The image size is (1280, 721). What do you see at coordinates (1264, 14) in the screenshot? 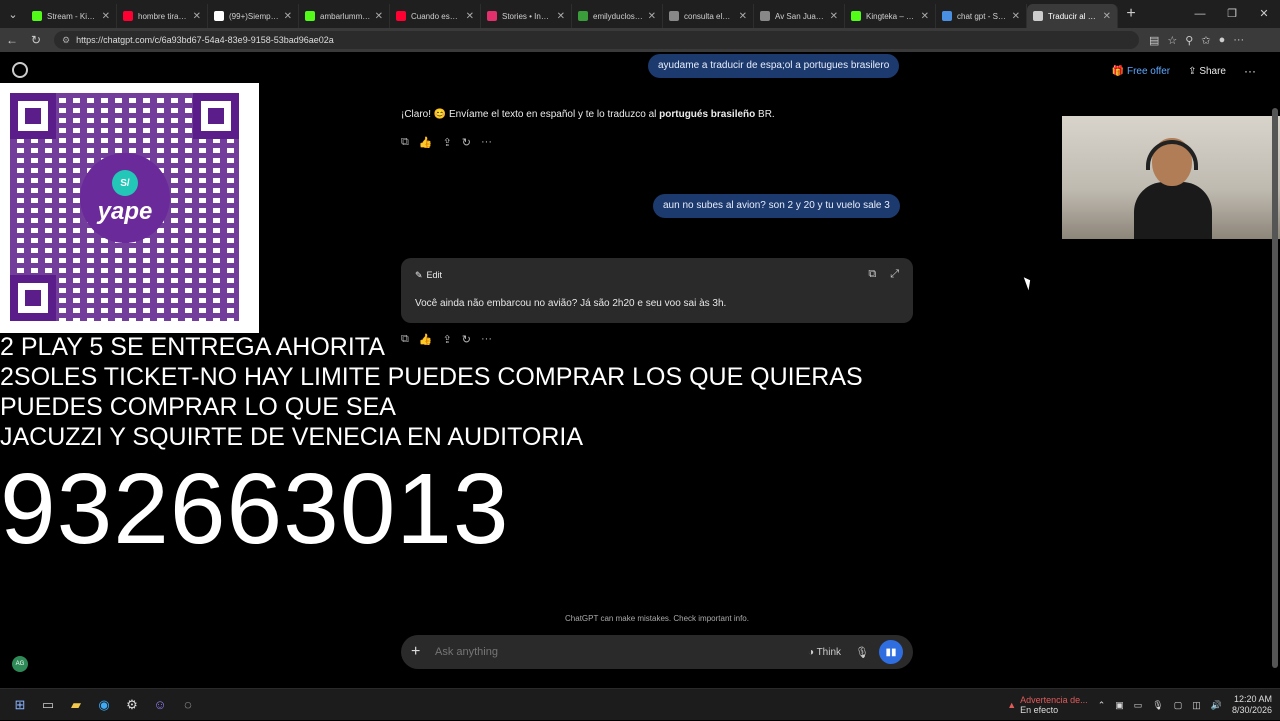
I see `close-window-icon: ✕` at bounding box center [1264, 14].